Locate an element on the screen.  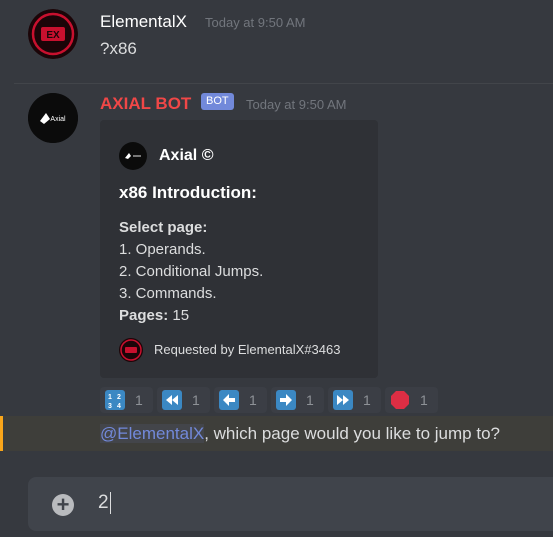
reaction-arrow-right: 1 is located at coordinates (297, 400).